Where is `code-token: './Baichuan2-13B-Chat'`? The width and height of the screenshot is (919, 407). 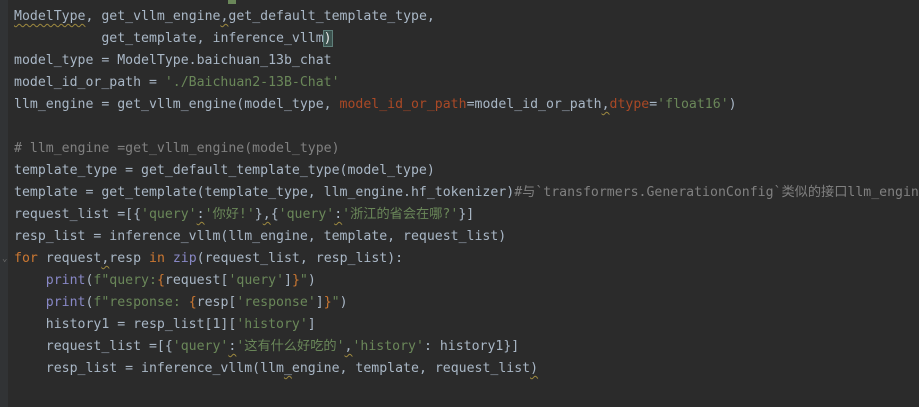
code-token: './Baichuan2-13B-Chat' is located at coordinates (252, 82).